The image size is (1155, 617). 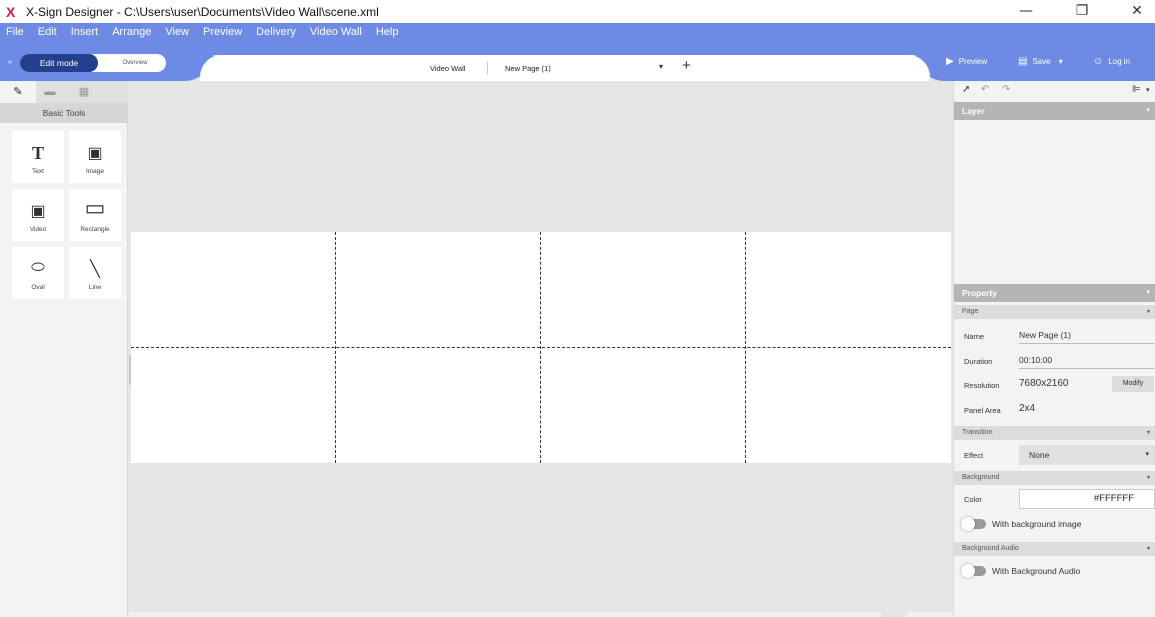 What do you see at coordinates (1054, 433) in the screenshot?
I see `transition-section-header: Transition ▾` at bounding box center [1054, 433].